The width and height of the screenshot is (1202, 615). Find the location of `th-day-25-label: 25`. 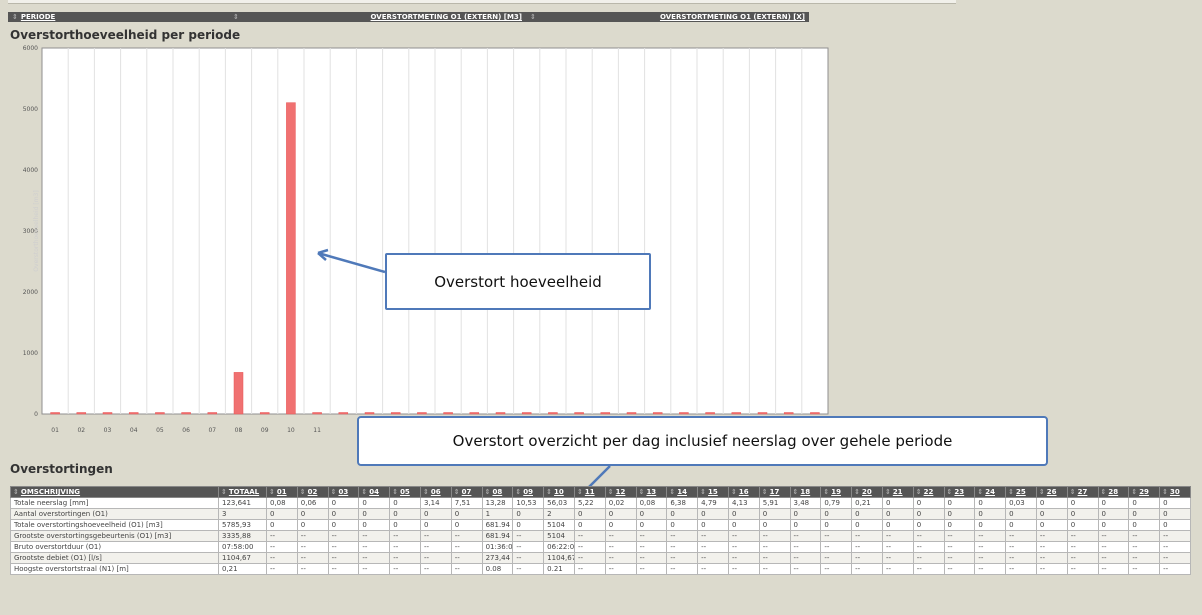

th-day-25-label: 25 is located at coordinates (1021, 492).